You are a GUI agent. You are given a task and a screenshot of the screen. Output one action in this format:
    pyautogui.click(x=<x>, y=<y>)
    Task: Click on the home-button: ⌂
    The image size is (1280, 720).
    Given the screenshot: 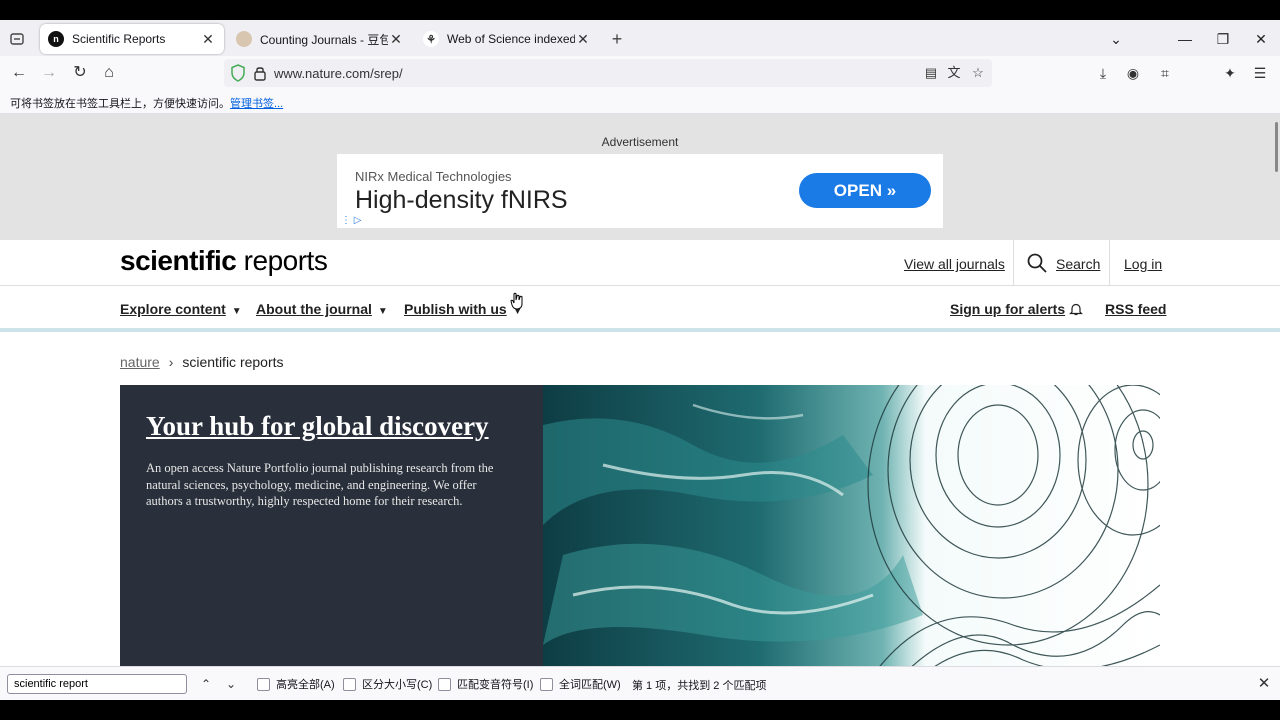 What is the action you would take?
    pyautogui.click(x=109, y=73)
    